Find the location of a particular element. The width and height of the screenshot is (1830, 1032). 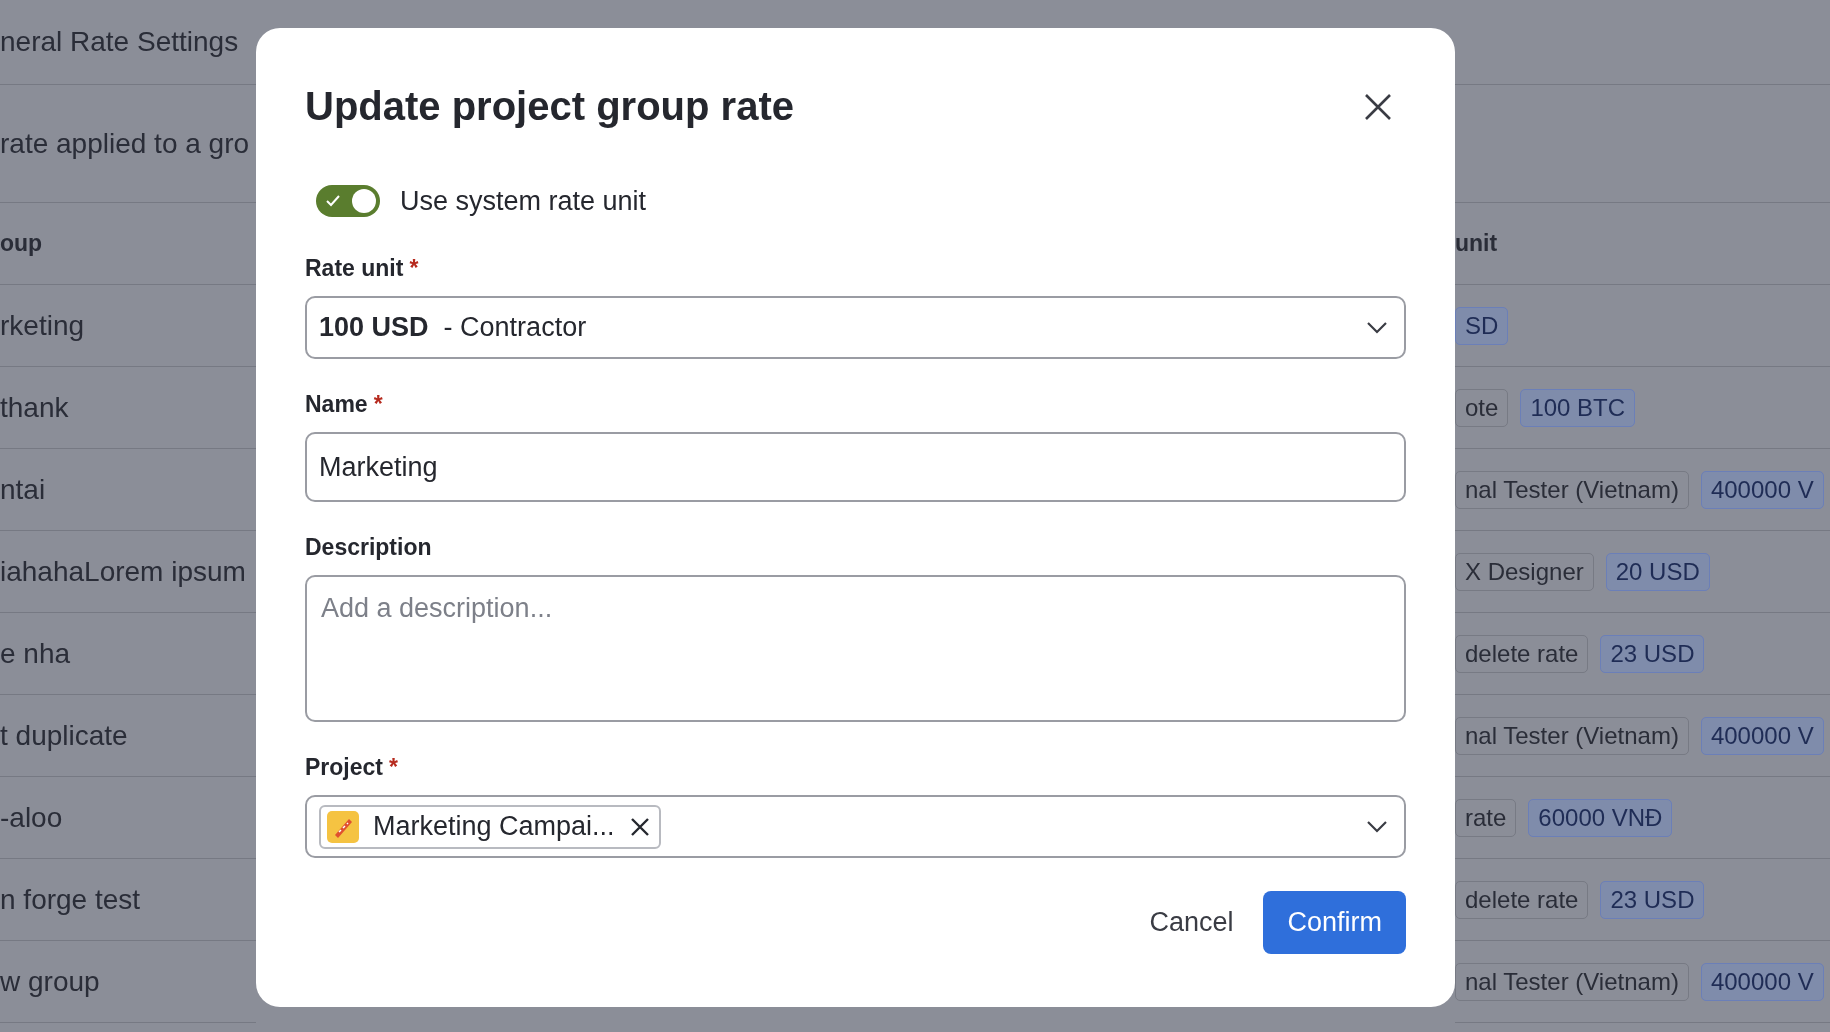

table-cell: n forge test is located at coordinates (70, 899).